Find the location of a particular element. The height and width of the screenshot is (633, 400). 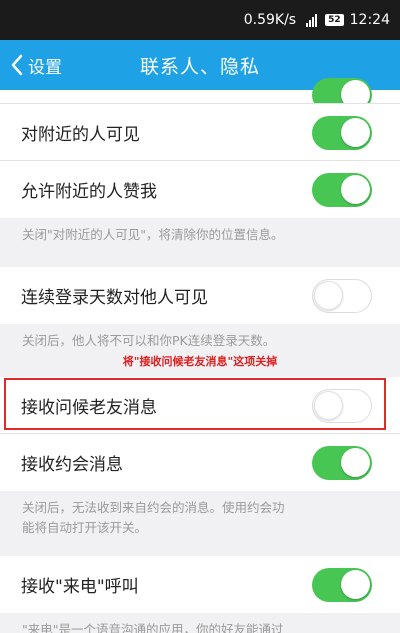

setting-note: 关闭后，无法收到来自约会的消息。使用约会功 is located at coordinates (153, 507).